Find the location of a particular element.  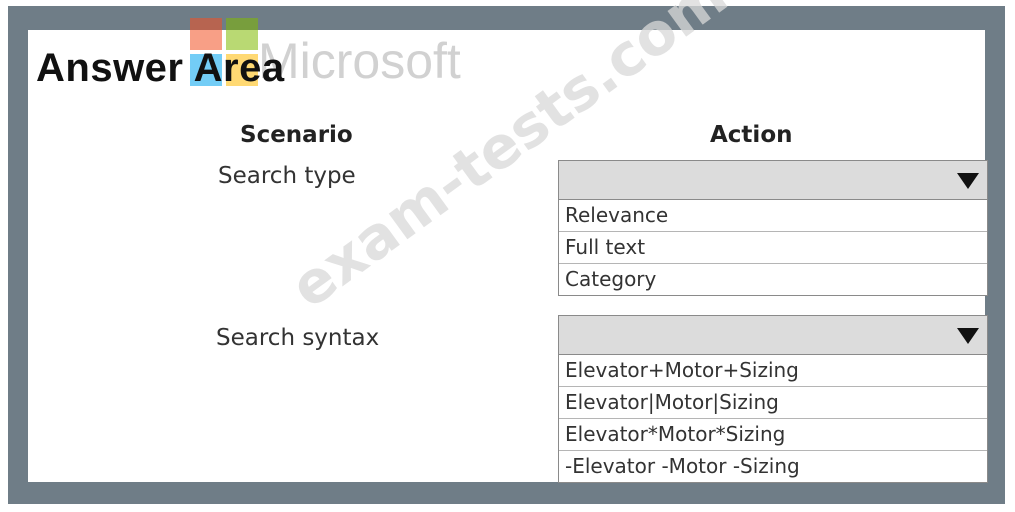

dropdown-option: Elevator*Motor*Sizing is located at coordinates (773, 435).